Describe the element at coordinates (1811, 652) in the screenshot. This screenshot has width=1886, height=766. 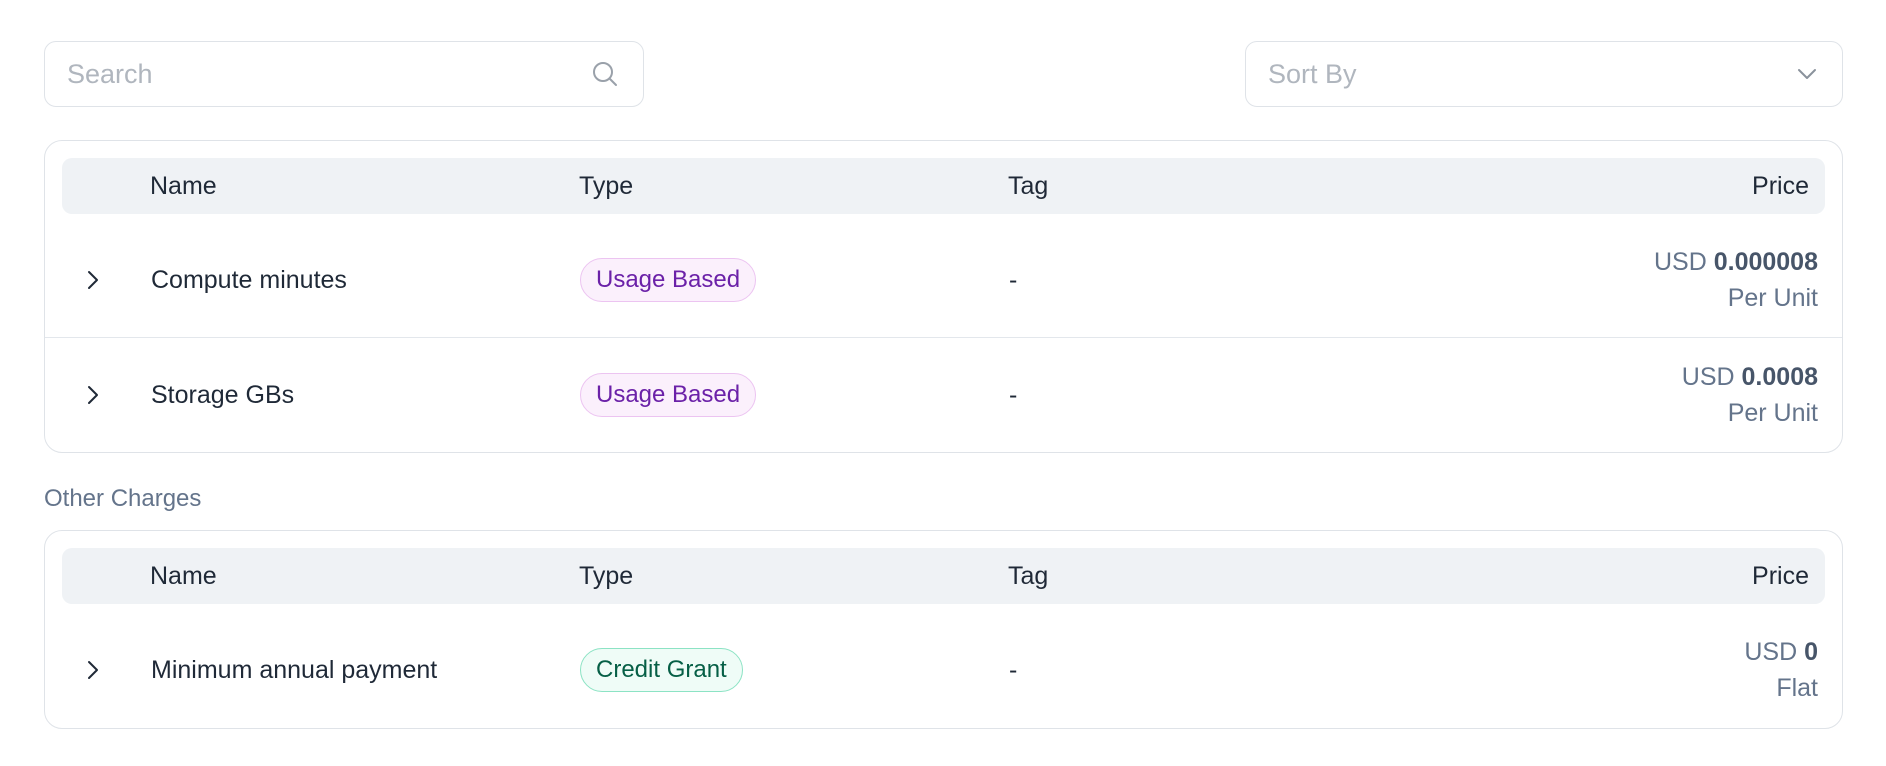
I see `price-amount: 0` at that location.